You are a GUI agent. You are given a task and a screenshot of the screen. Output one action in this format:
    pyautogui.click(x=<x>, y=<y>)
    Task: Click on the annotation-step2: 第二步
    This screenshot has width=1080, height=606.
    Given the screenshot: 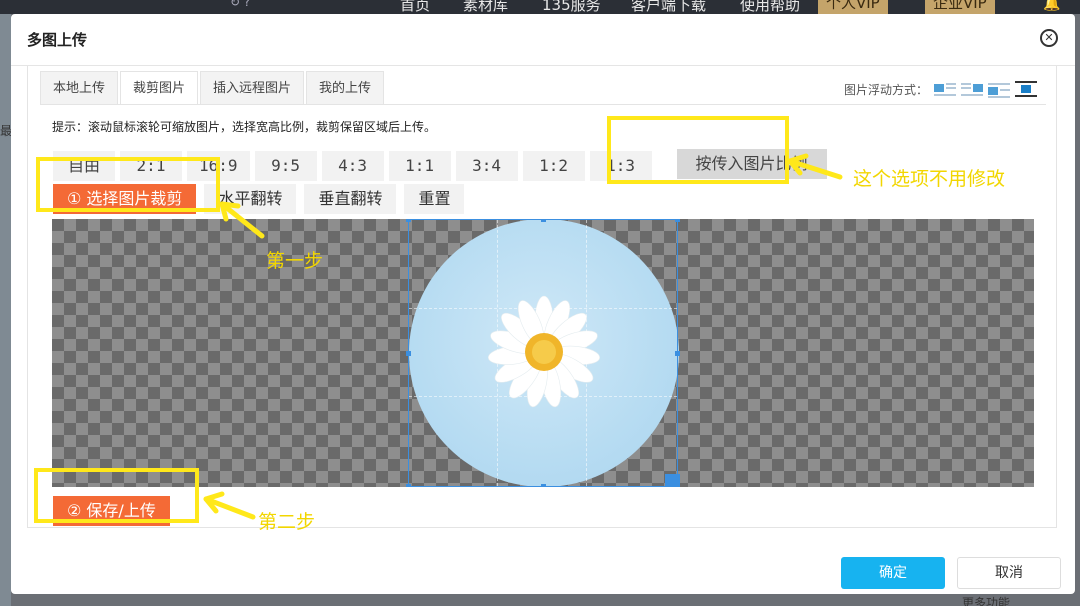 What is the action you would take?
    pyautogui.click(x=287, y=522)
    